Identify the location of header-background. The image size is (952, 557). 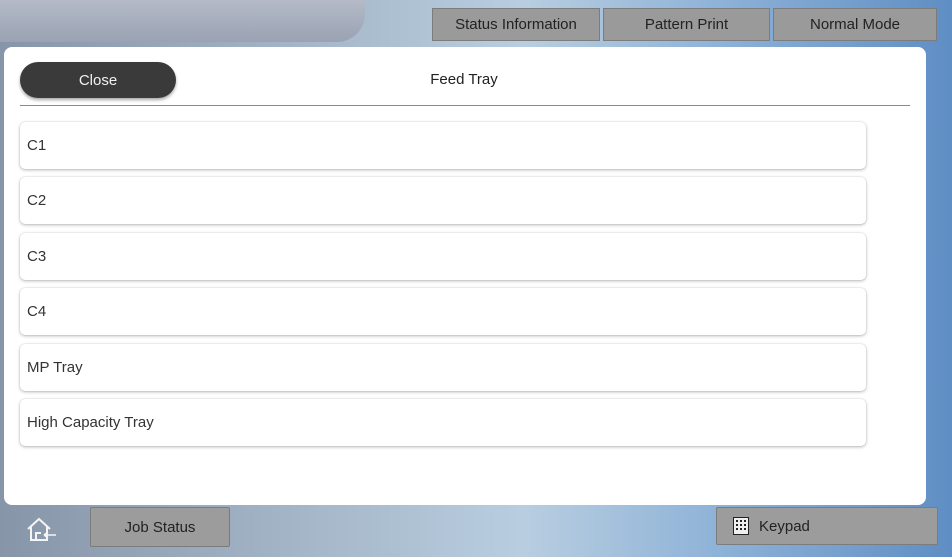
(182, 21).